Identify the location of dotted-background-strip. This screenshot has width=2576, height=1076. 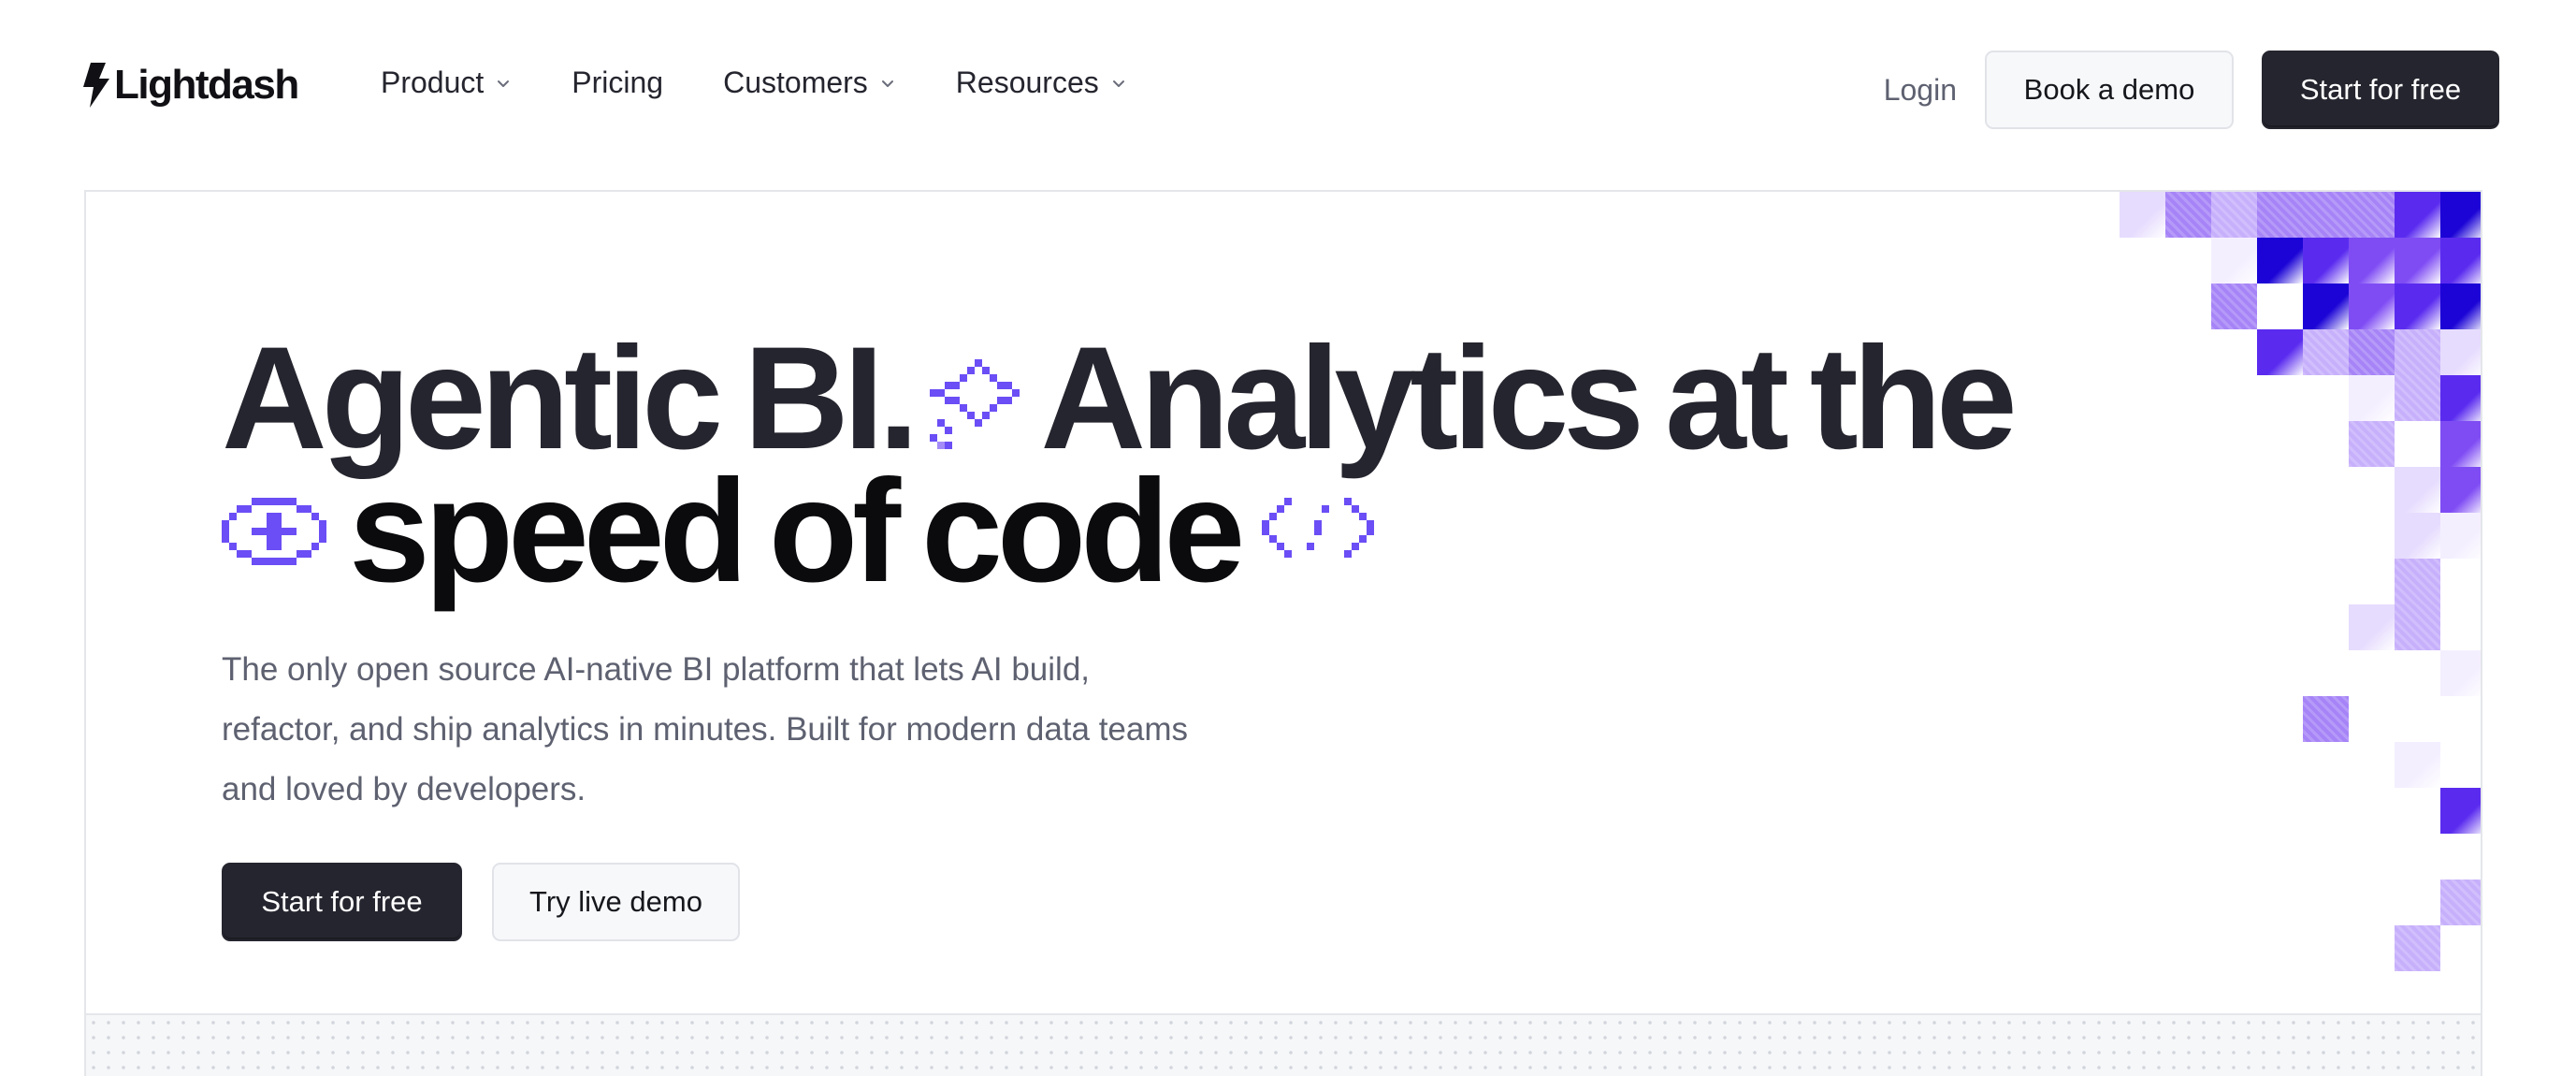
(1283, 1044).